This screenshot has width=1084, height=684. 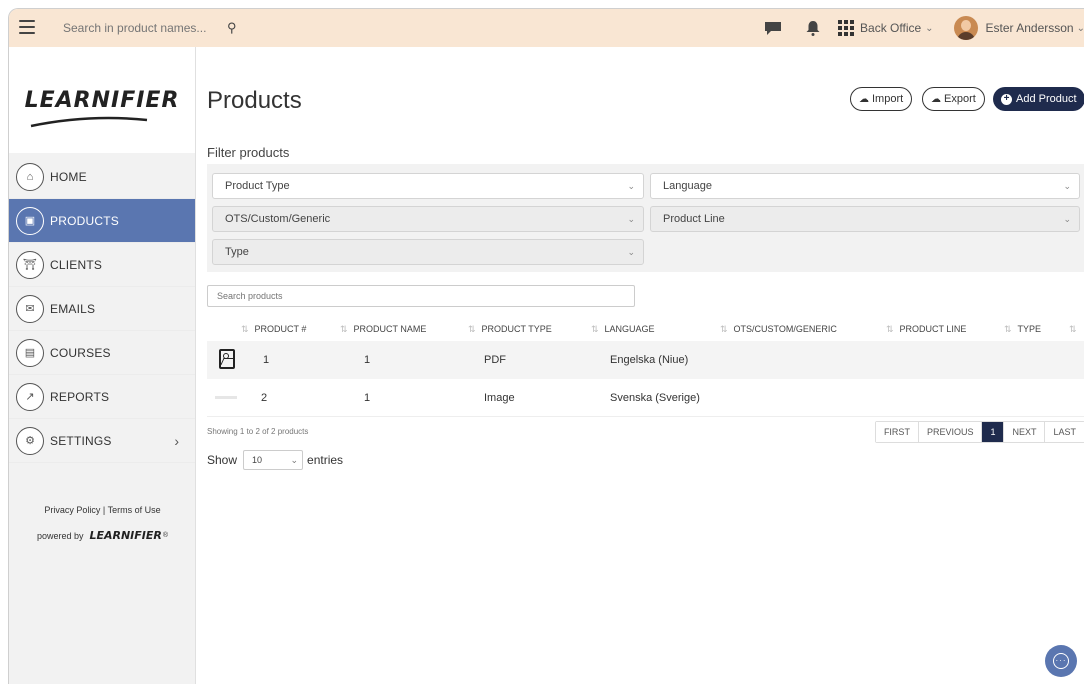 What do you see at coordinates (890, 28) in the screenshot?
I see `workspace-switcher: Back Office` at bounding box center [890, 28].